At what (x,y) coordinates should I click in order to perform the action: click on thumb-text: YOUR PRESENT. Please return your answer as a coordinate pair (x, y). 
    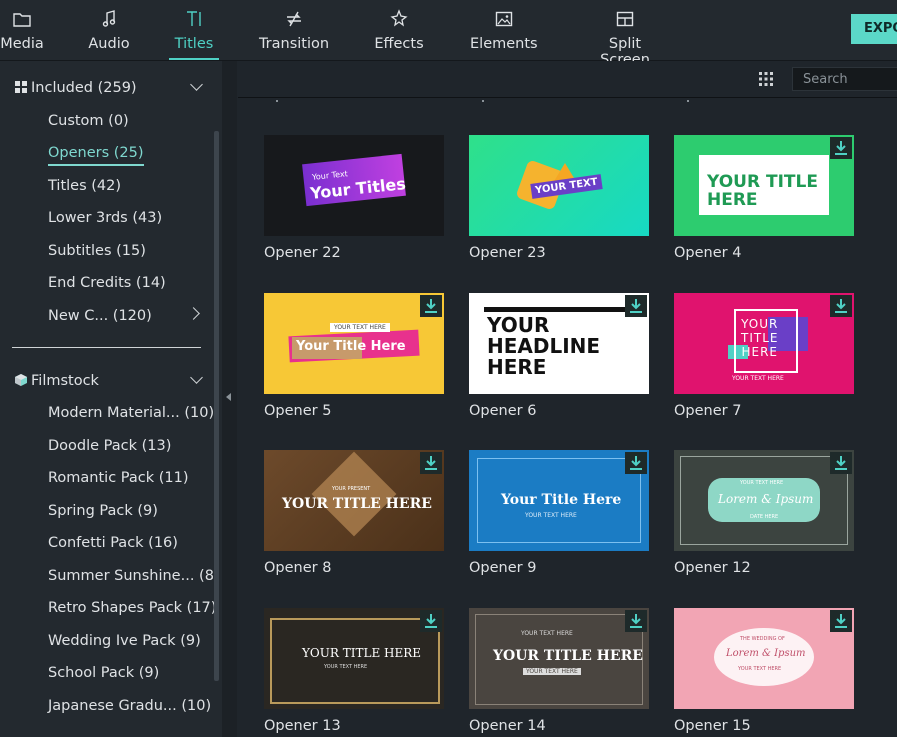
    Looking at the image, I should click on (351, 489).